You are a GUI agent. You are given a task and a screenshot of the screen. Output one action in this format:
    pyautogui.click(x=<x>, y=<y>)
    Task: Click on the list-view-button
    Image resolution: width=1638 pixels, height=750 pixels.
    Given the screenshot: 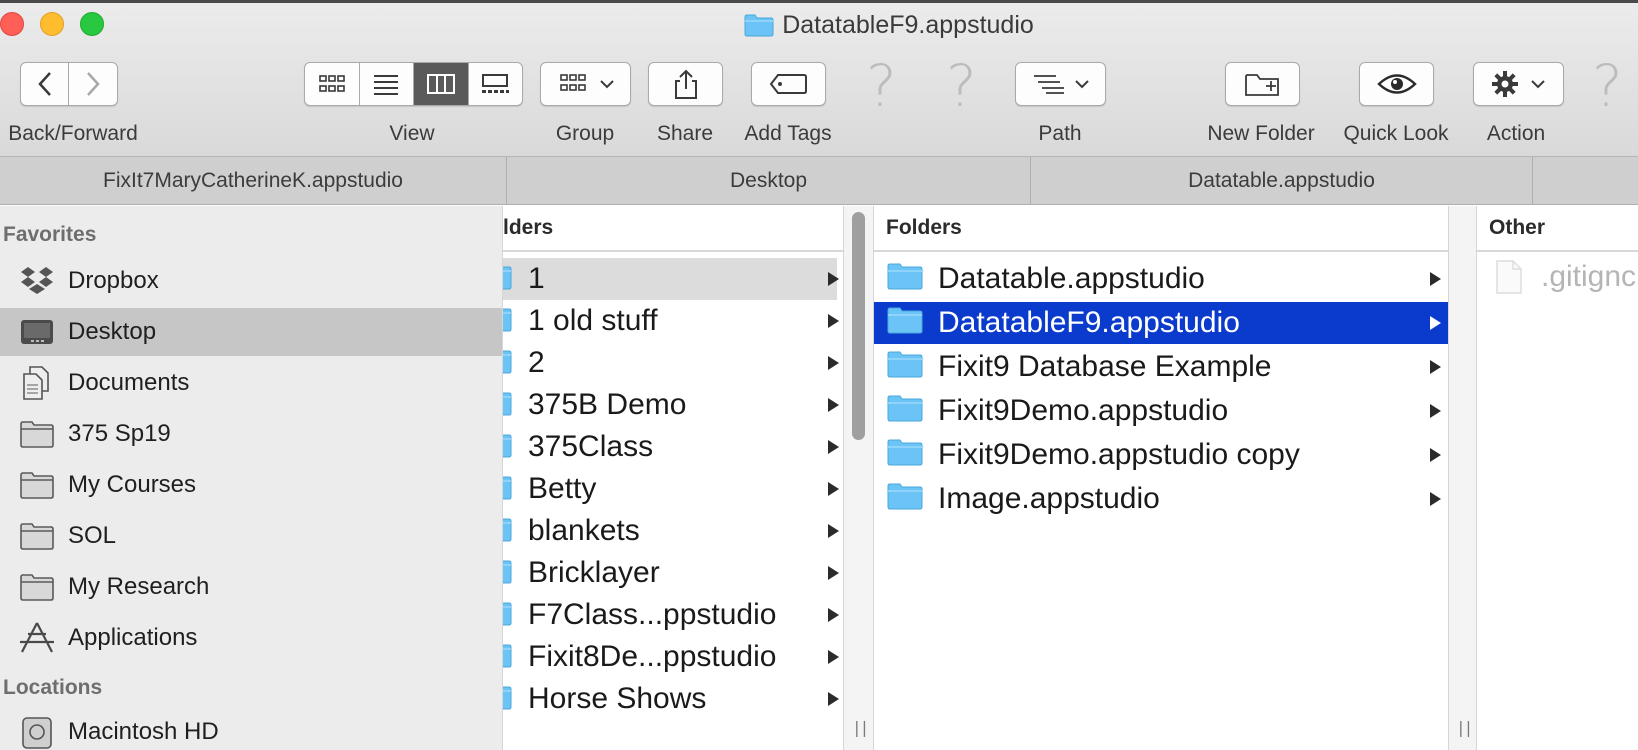 What is the action you would take?
    pyautogui.click(x=387, y=84)
    